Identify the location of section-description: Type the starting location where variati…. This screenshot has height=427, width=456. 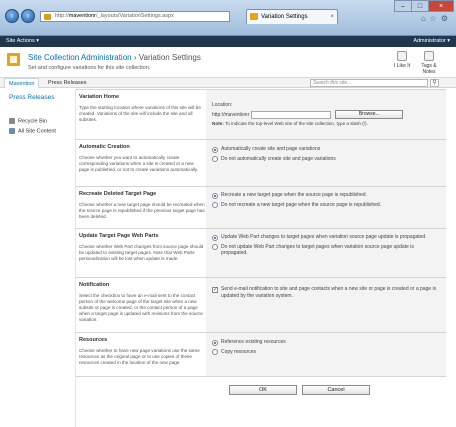
(140, 113).